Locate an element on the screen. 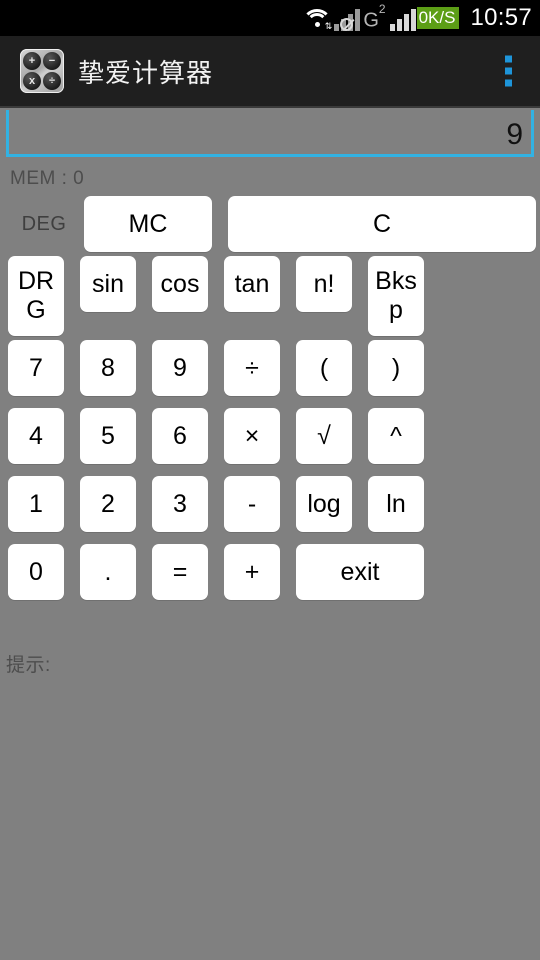  status-clock: 10:57 is located at coordinates (501, 17).